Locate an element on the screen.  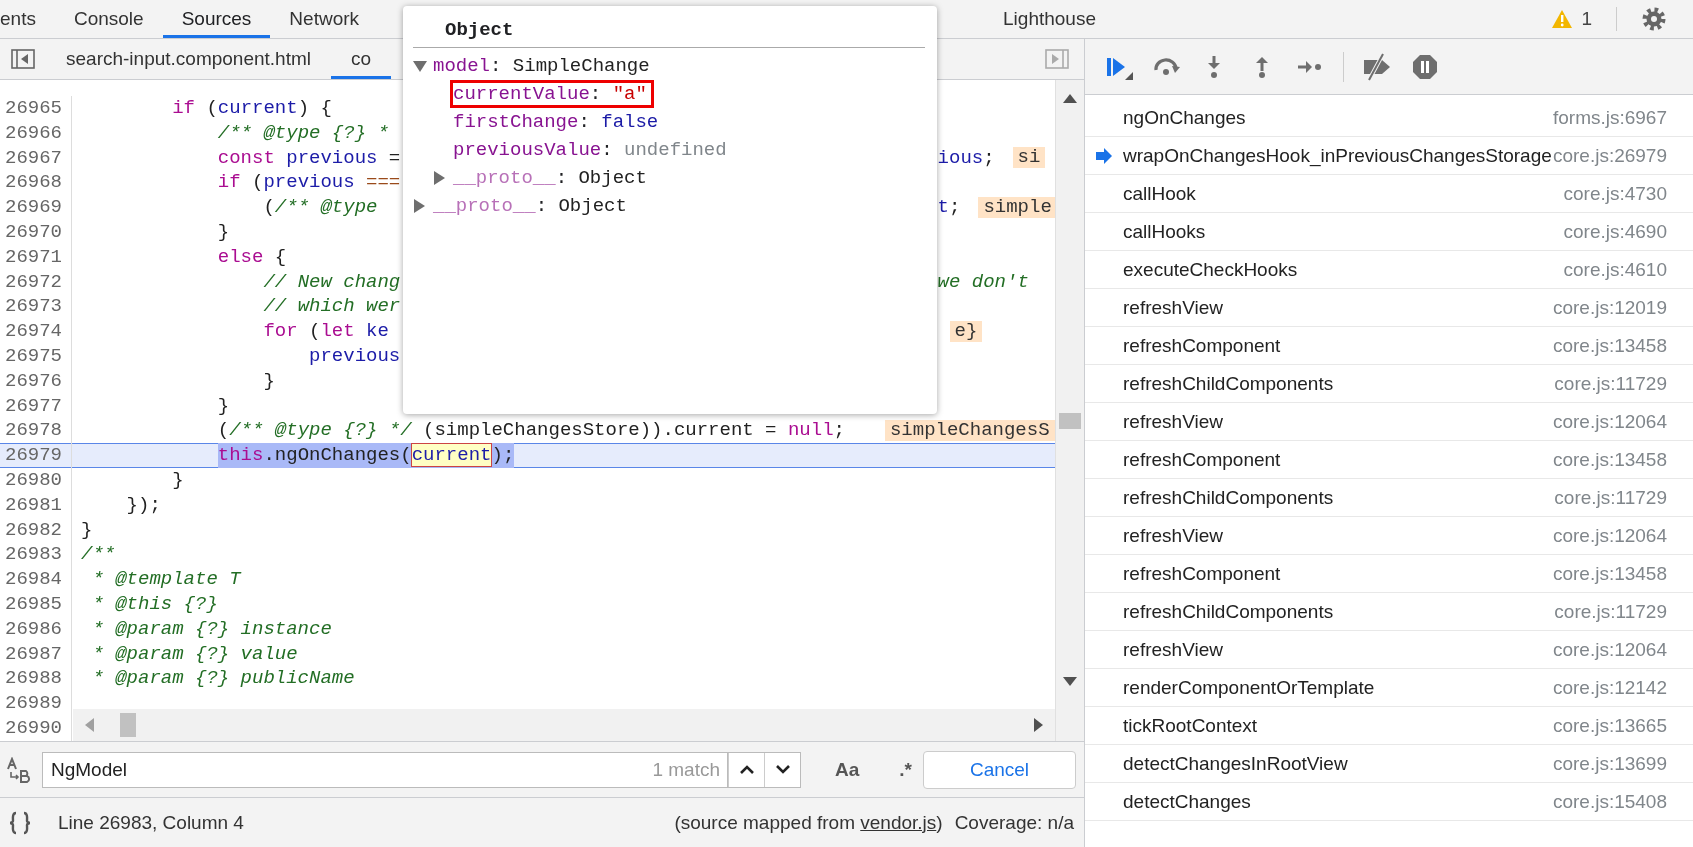
code-line: * @param {?} publicName is located at coordinates (223, 679).